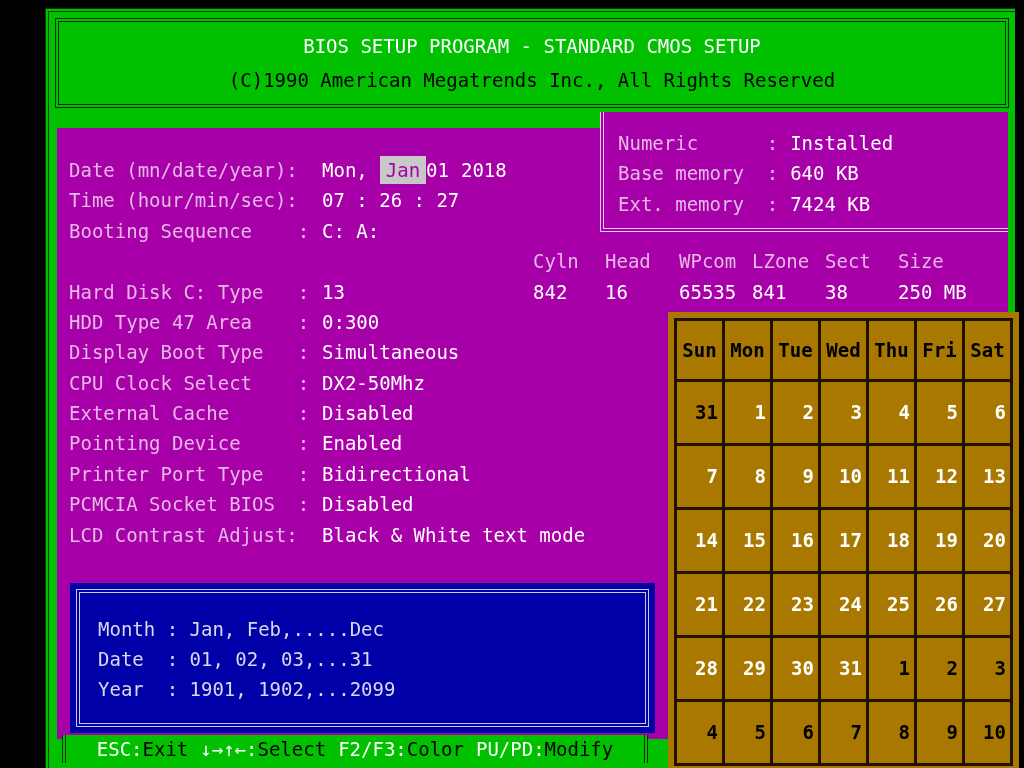 This screenshot has height=768, width=1024. I want to click on calendar-day: 19, so click(939, 540).